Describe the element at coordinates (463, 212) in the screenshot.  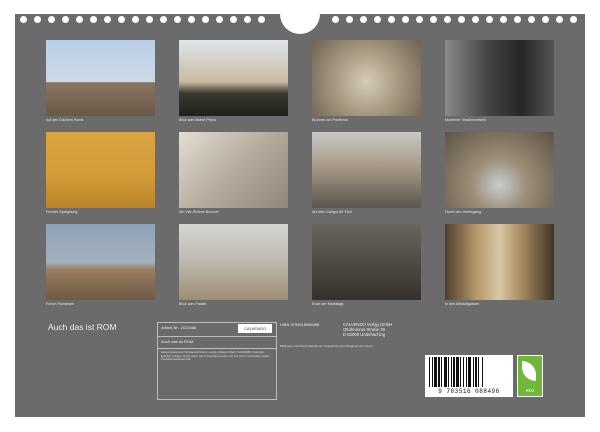
I see `photo-caption: Durch den Hofeingang` at that location.